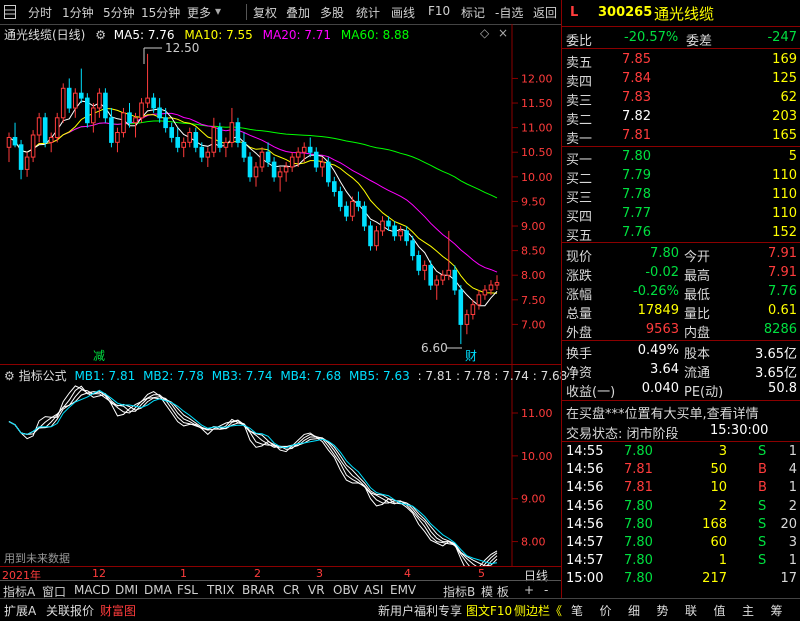  I want to click on settings-dropdown-icon: ⚙, so click(100, 35).